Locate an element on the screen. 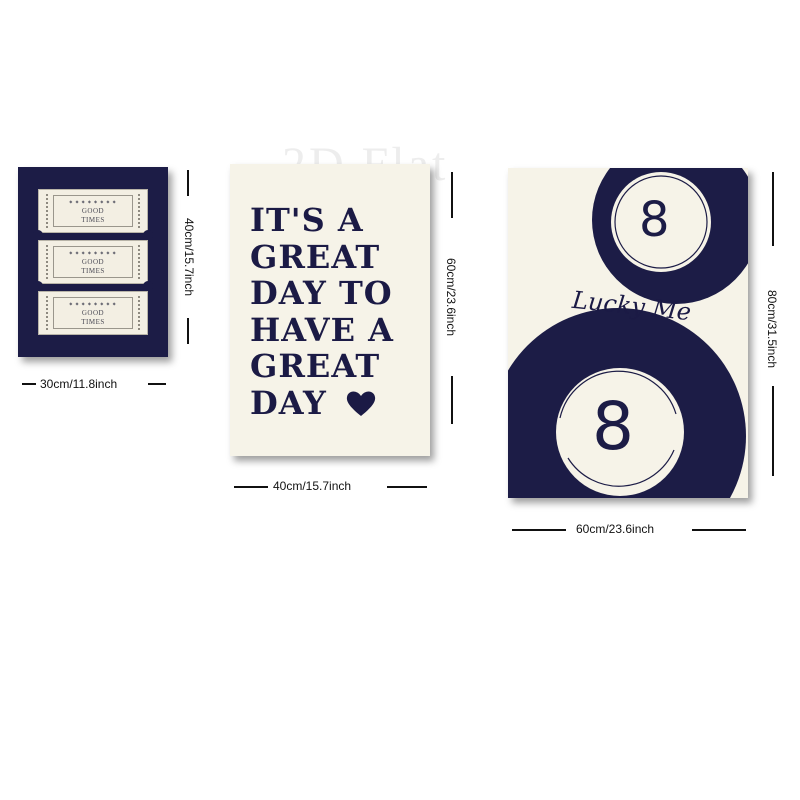 The height and width of the screenshot is (800, 800). ball-number-top: 8 is located at coordinates (654, 220).